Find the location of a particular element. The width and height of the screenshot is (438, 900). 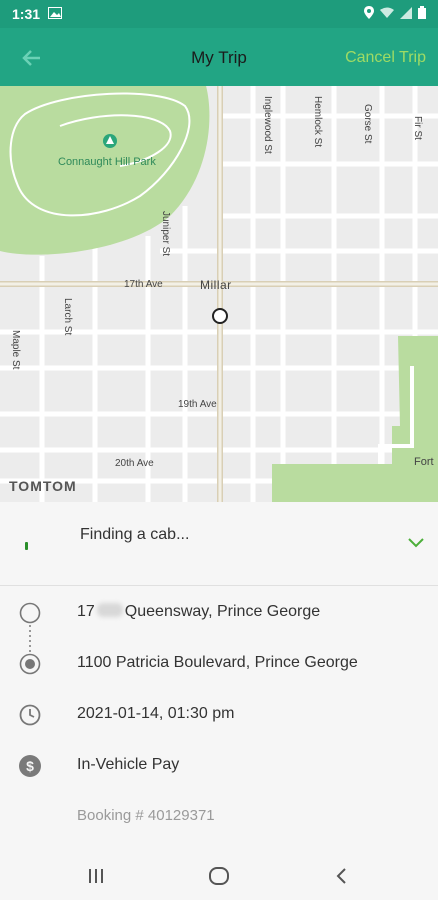

pickup-circle-icon is located at coordinates (30, 613).